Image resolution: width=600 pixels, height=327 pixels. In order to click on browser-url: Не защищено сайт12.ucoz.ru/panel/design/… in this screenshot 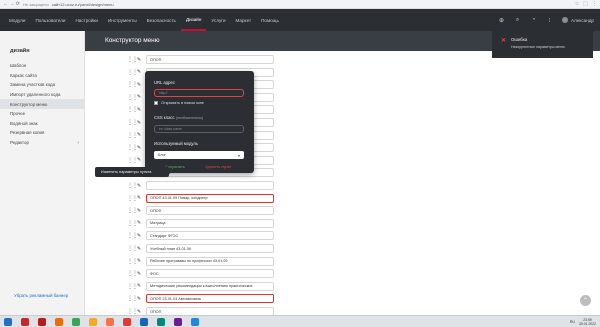, I will do `click(68, 4)`.